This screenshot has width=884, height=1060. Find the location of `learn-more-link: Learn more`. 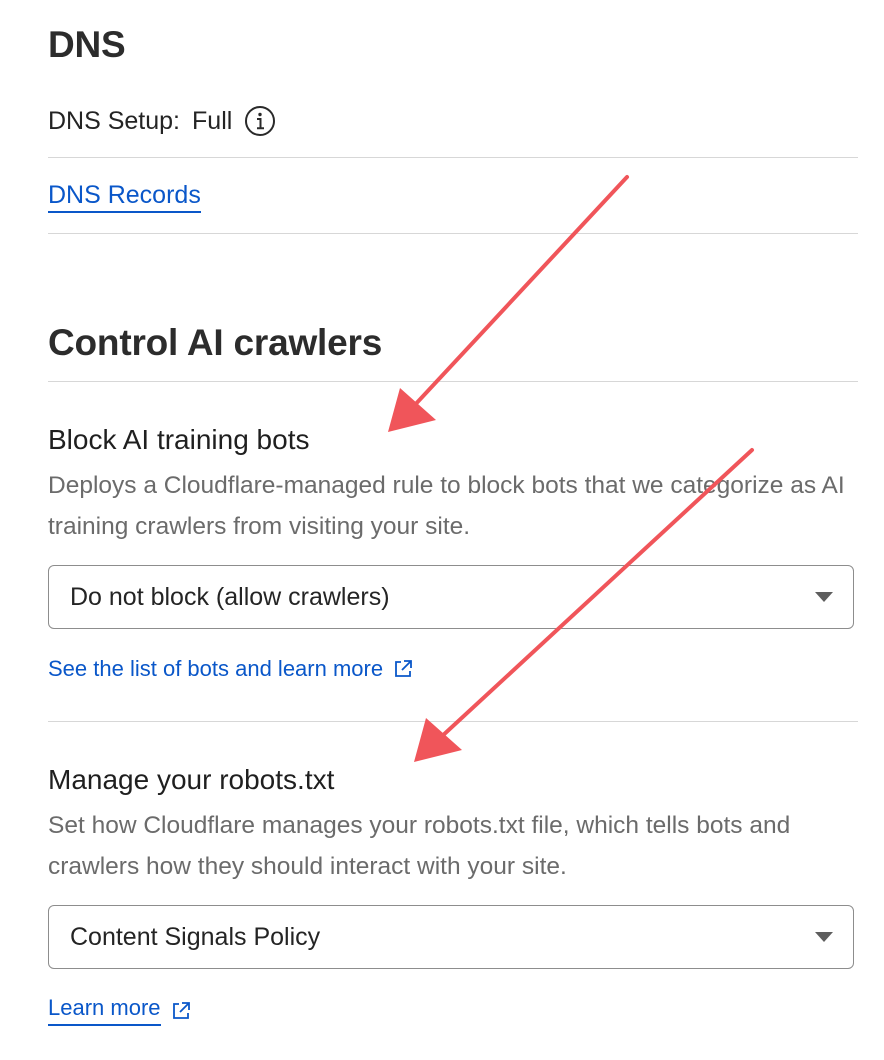

learn-more-link: Learn more is located at coordinates (120, 1010).